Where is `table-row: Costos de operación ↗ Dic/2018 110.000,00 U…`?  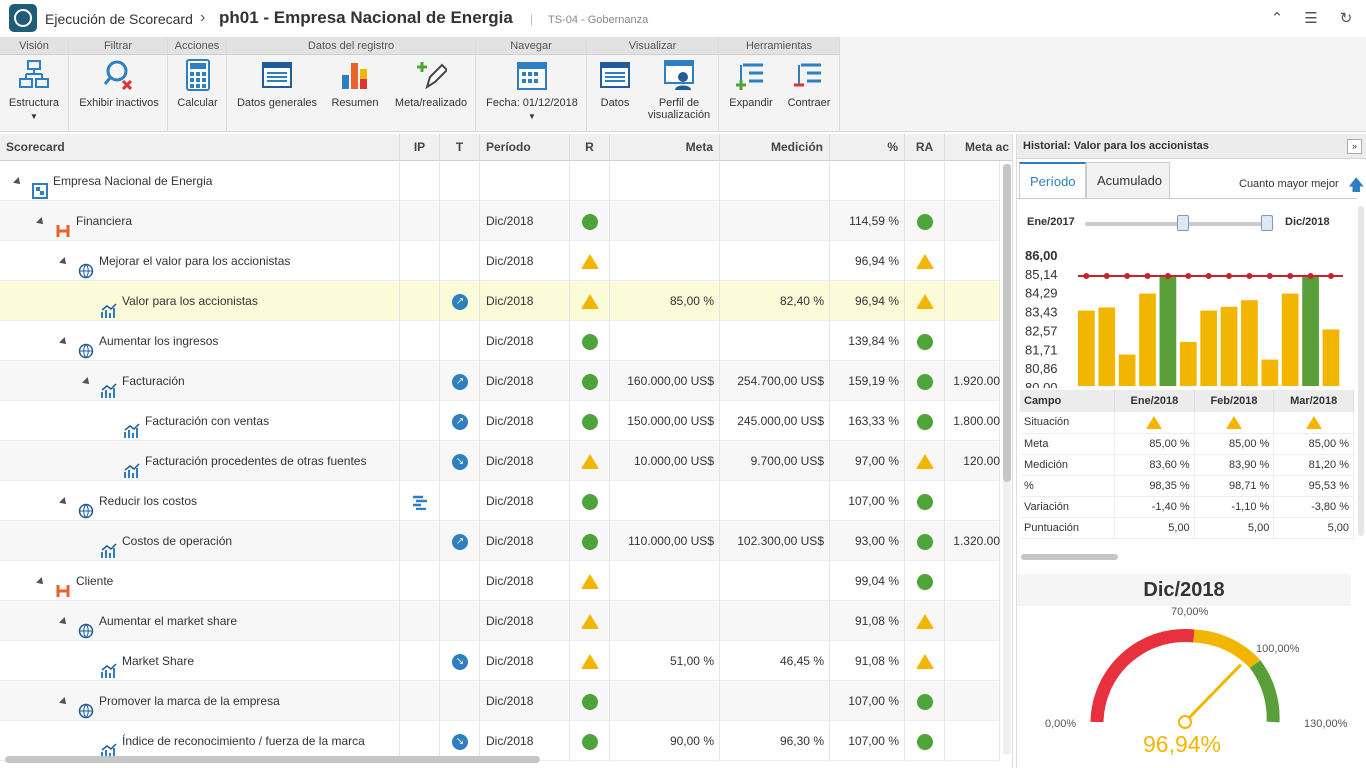 table-row: Costos de operación ↗ Dic/2018 110.000,00 U… is located at coordinates (500, 541).